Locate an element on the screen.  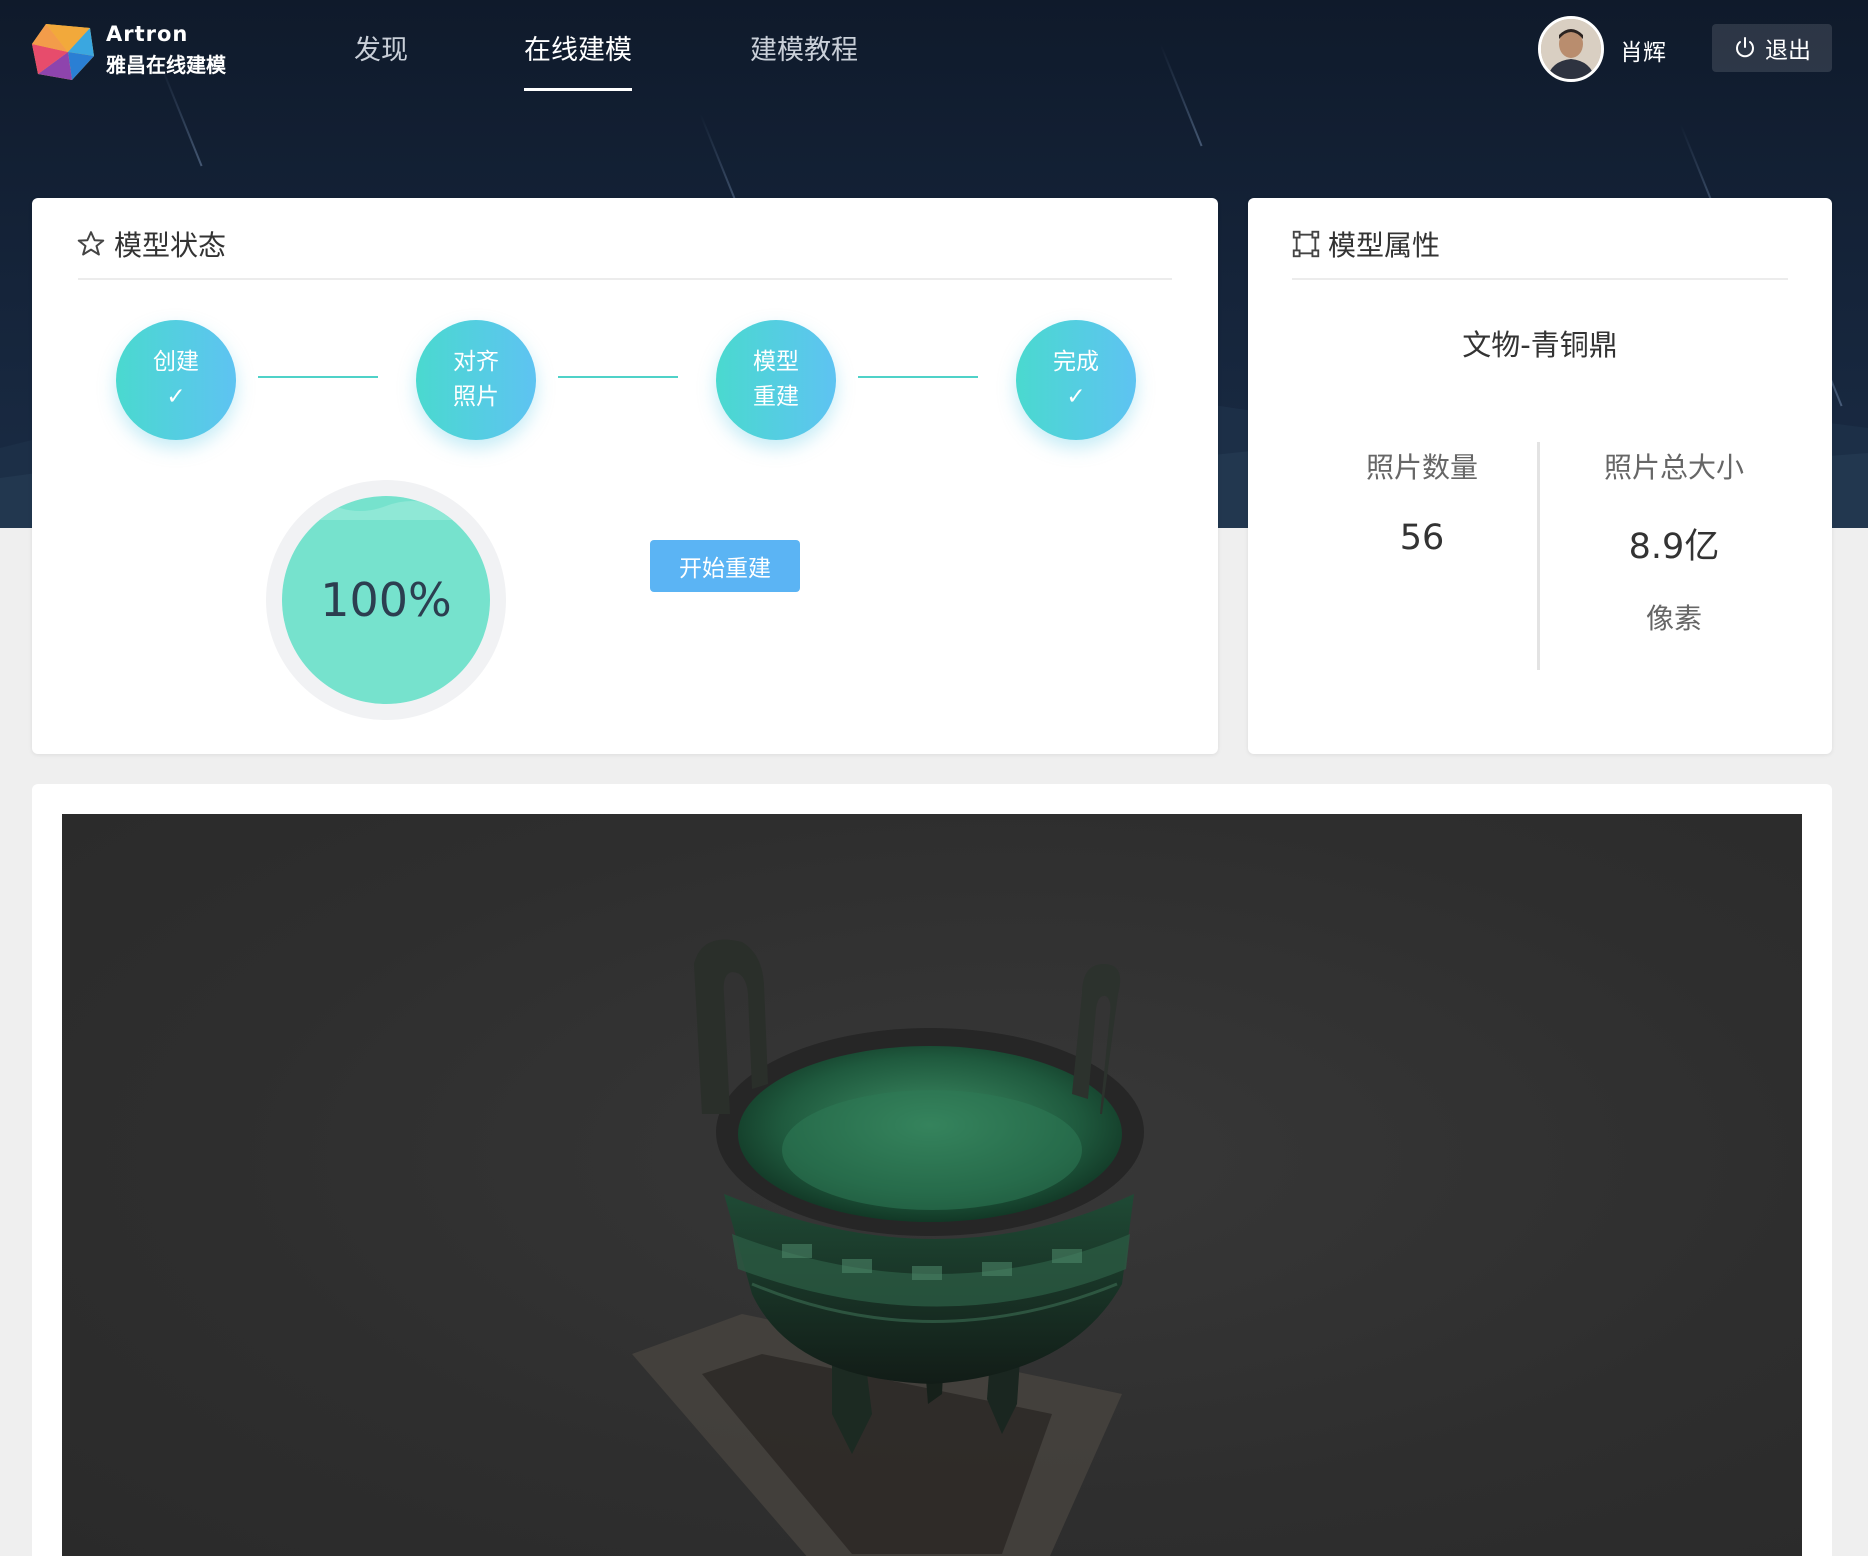
step-rebuild-line2: 重建 is located at coordinates (776, 397).